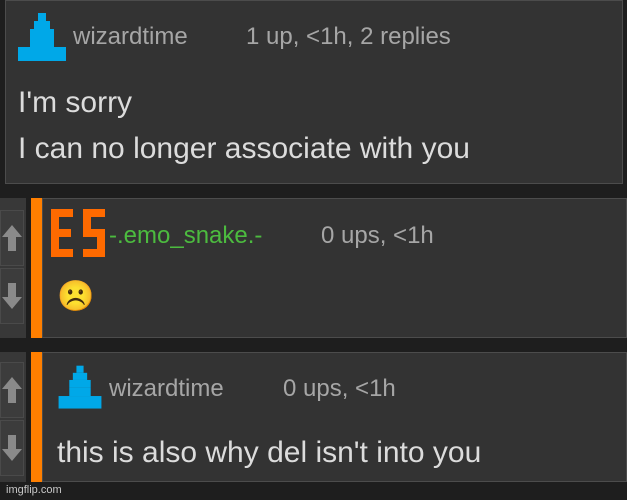 This screenshot has width=627, height=500. I want to click on comment-username: -.emo_snake.-, so click(185, 236).